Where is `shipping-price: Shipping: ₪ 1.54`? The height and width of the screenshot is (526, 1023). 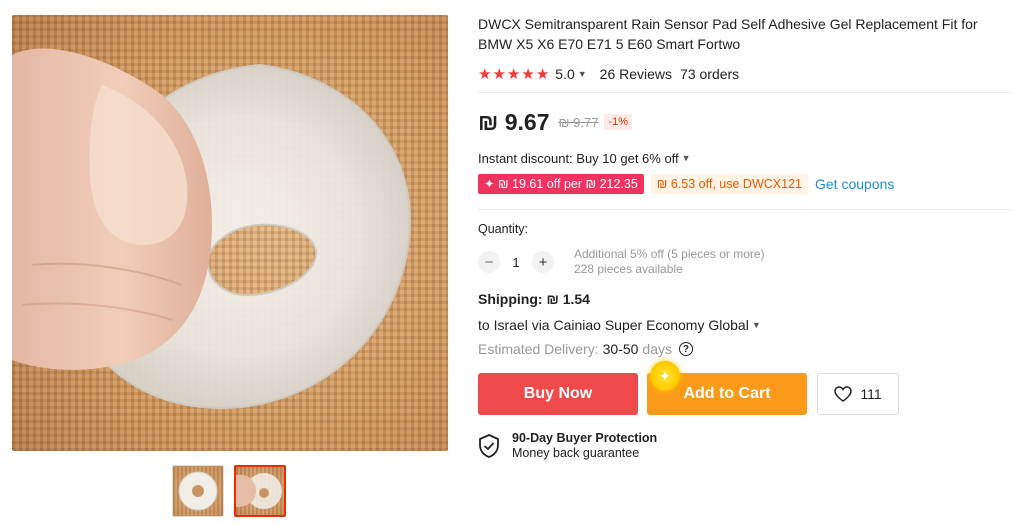
shipping-price: Shipping: ₪ 1.54 is located at coordinates (745, 301).